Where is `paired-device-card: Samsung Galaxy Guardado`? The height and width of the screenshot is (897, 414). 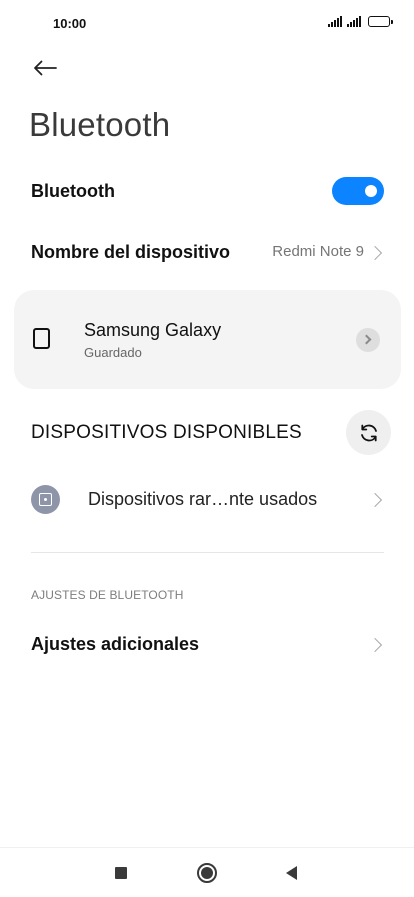
paired-device-card: Samsung Galaxy Guardado is located at coordinates (207, 339).